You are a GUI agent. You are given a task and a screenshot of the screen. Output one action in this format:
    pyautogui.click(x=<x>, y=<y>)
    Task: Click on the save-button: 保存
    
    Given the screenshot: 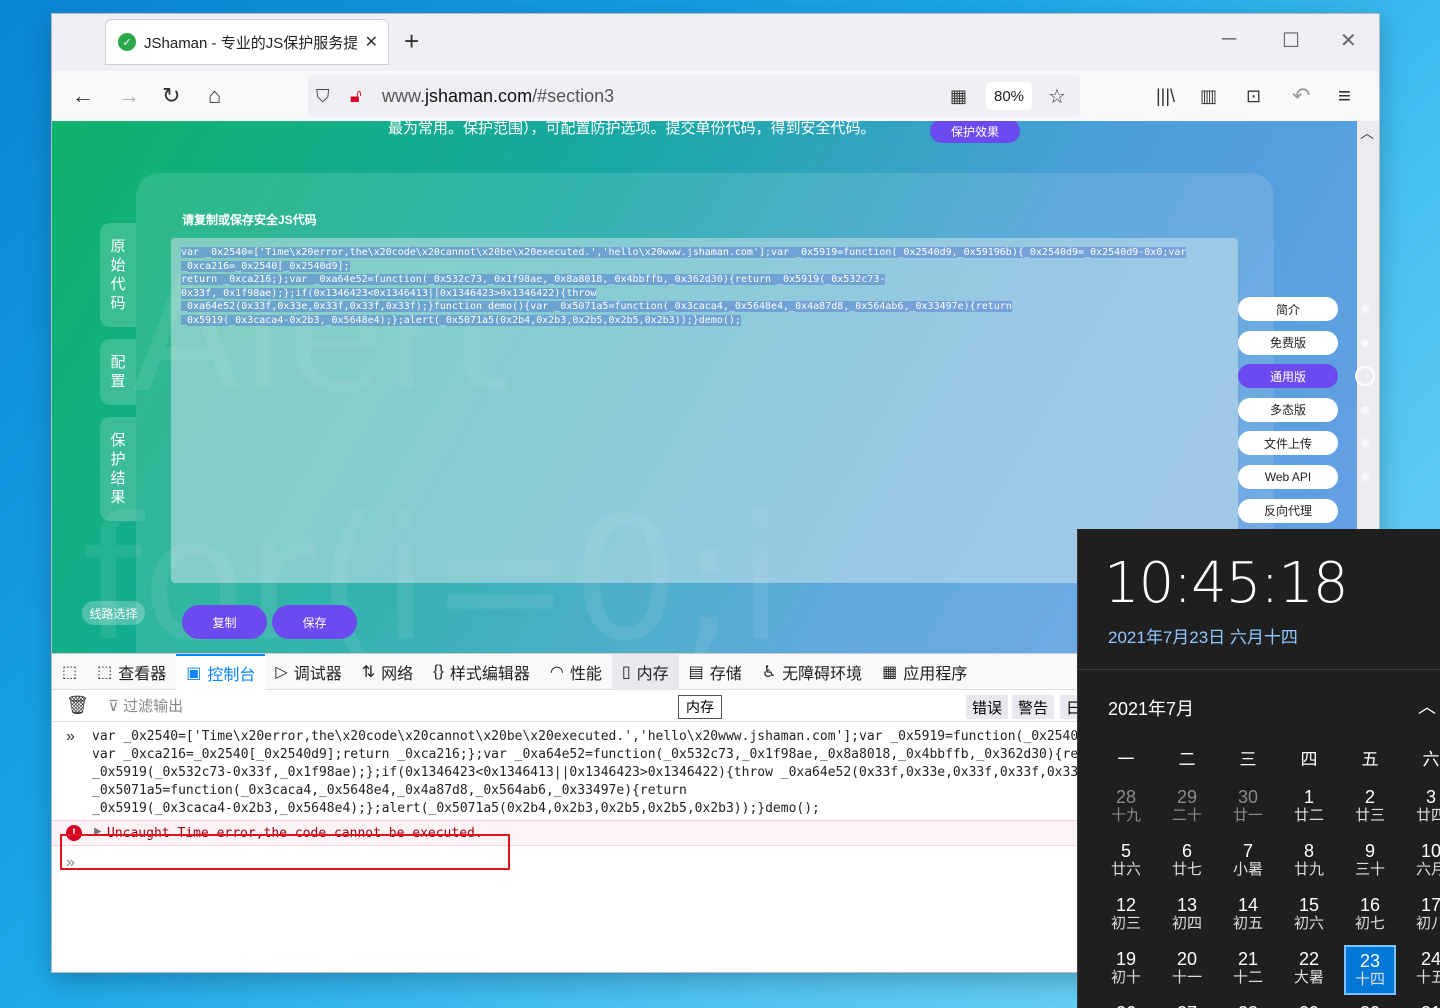 What is the action you would take?
    pyautogui.click(x=314, y=622)
    